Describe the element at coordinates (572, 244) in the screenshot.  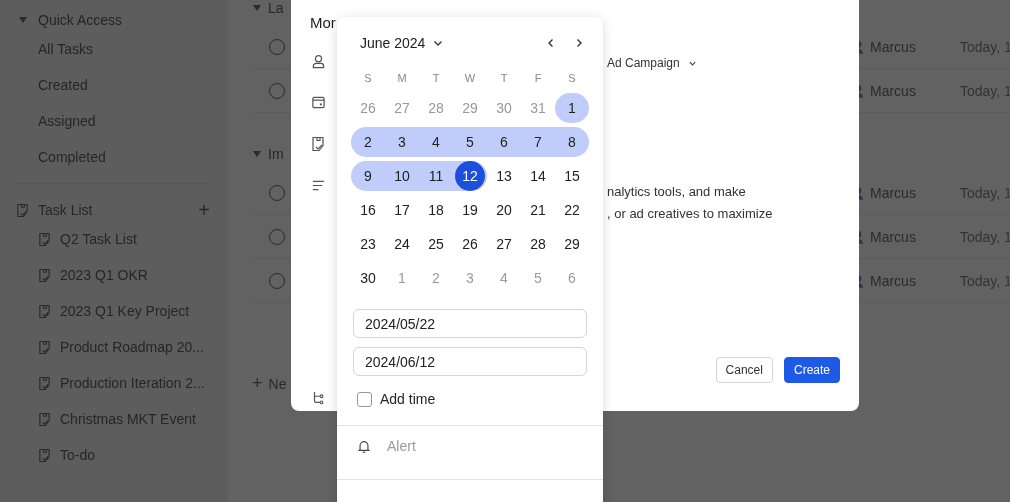
I see `calendar-day: 29` at that location.